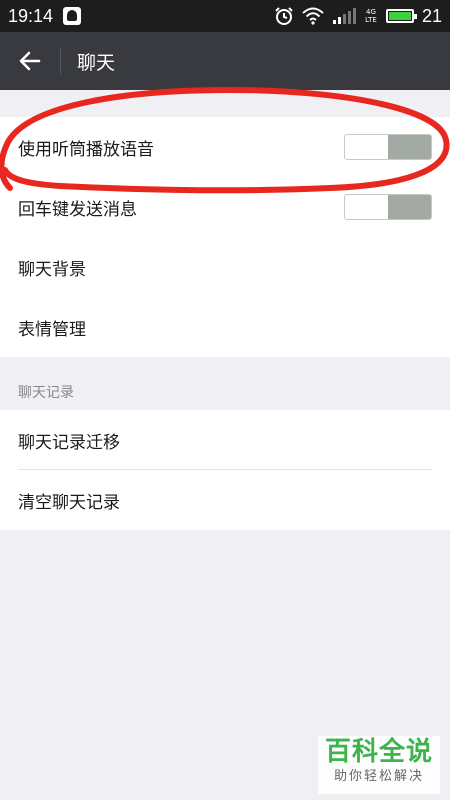  I want to click on signal-icon, so click(344, 16).